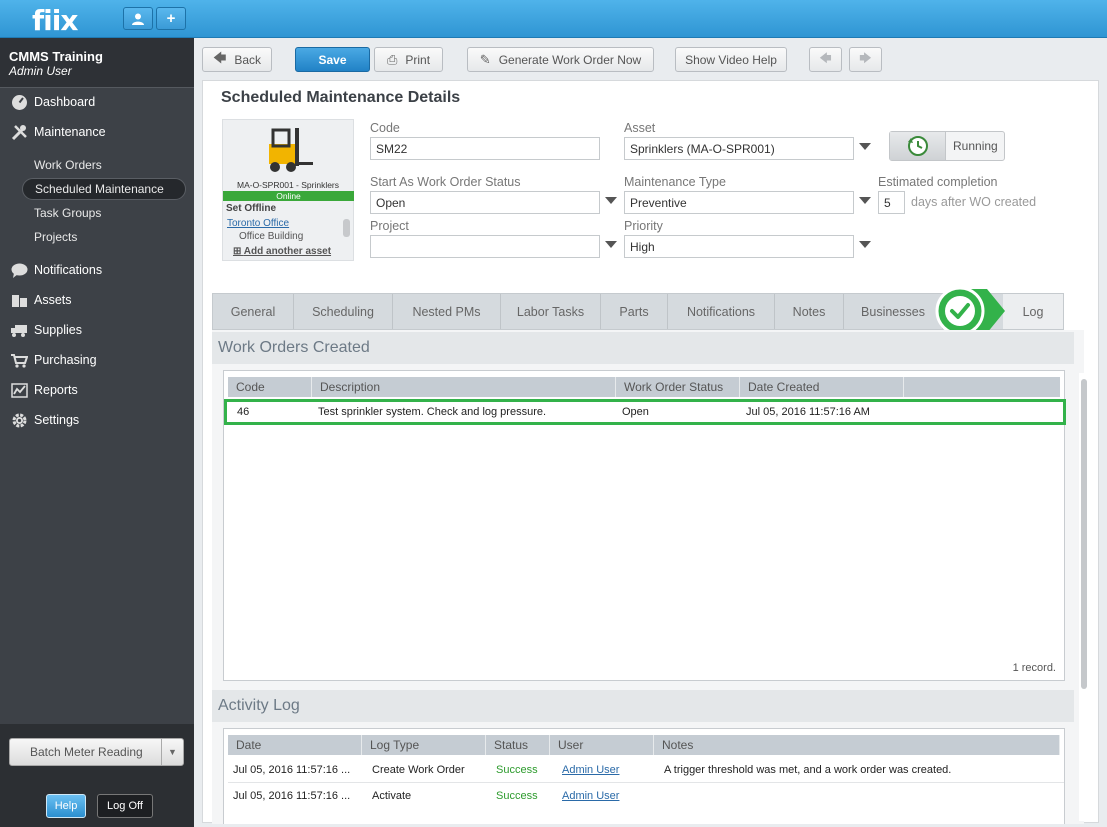  I want to click on col-date: Date, so click(295, 745).